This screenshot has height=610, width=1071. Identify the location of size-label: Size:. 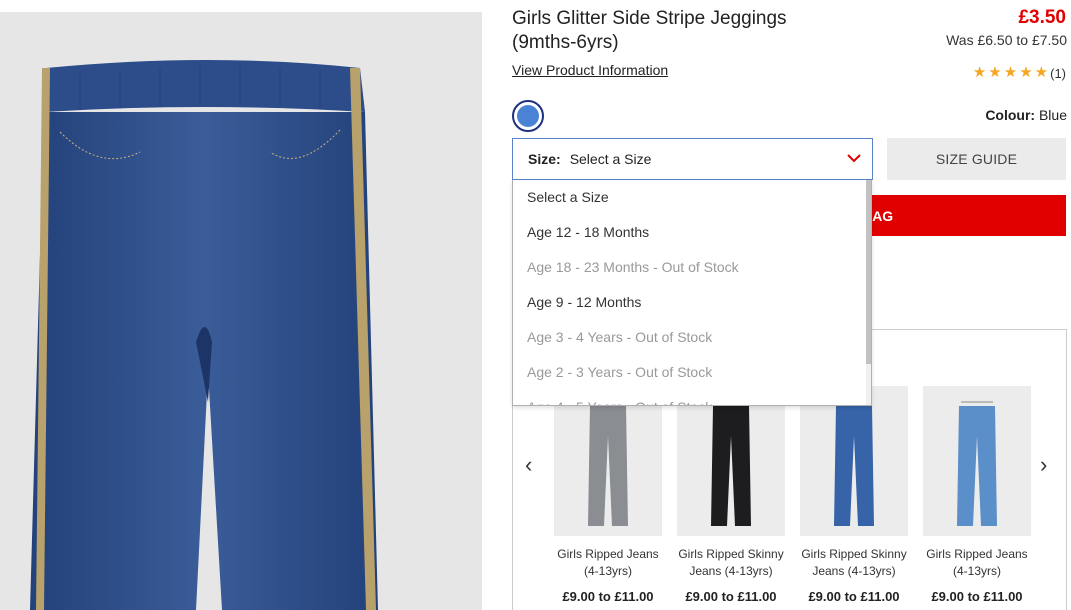
(544, 159).